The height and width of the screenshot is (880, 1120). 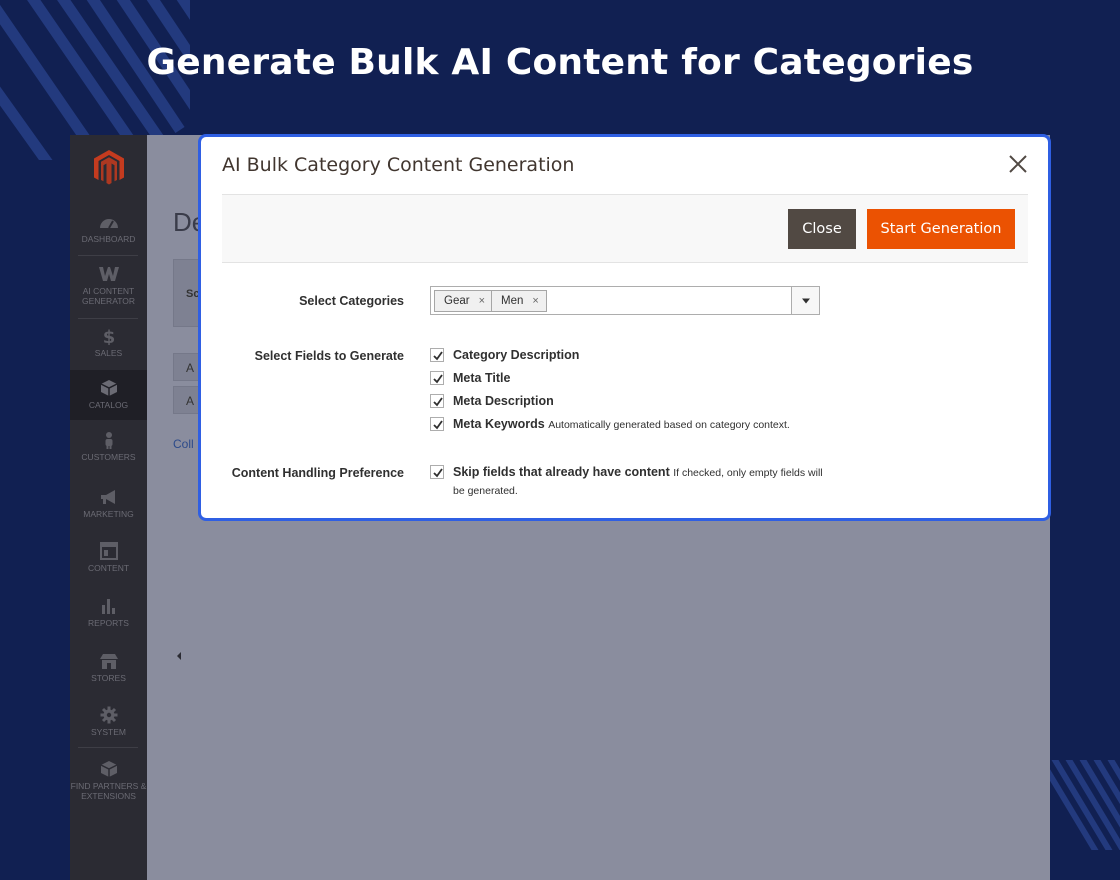 I want to click on scroll-left-arrow-icon, so click(x=179, y=653).